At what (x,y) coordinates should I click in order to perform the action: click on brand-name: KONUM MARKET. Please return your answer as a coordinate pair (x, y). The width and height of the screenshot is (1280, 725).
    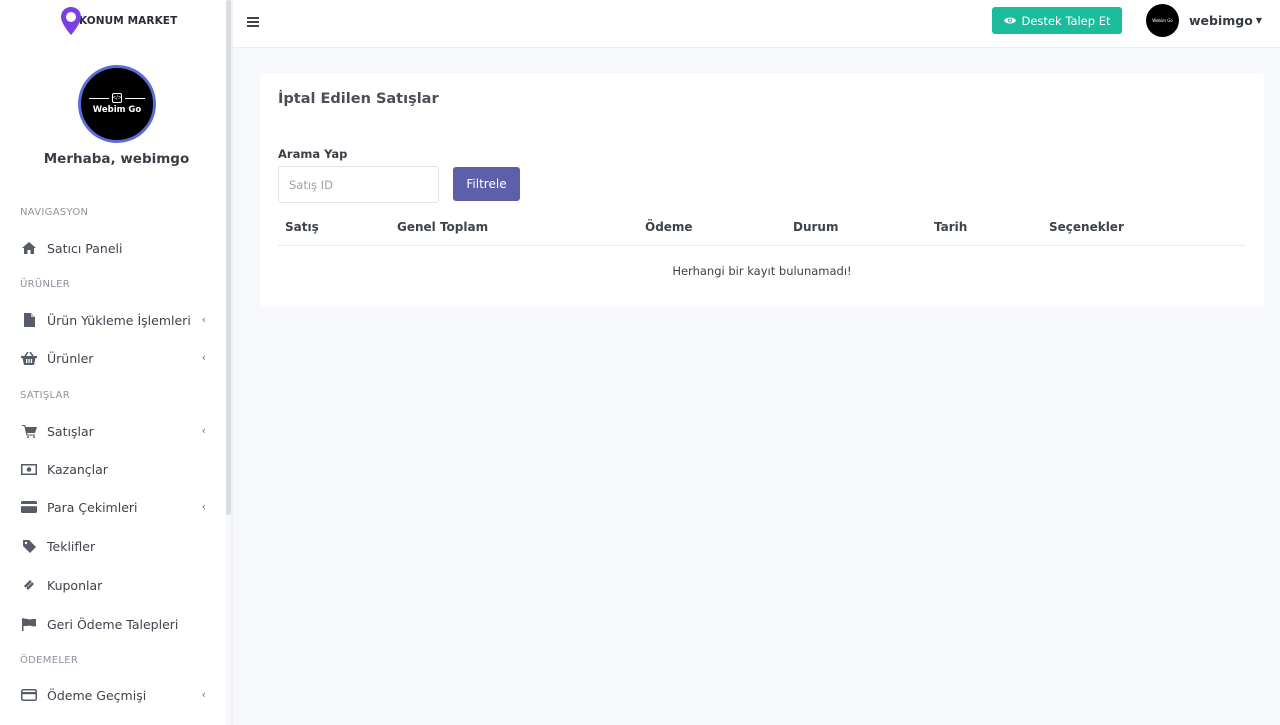
    Looking at the image, I should click on (128, 21).